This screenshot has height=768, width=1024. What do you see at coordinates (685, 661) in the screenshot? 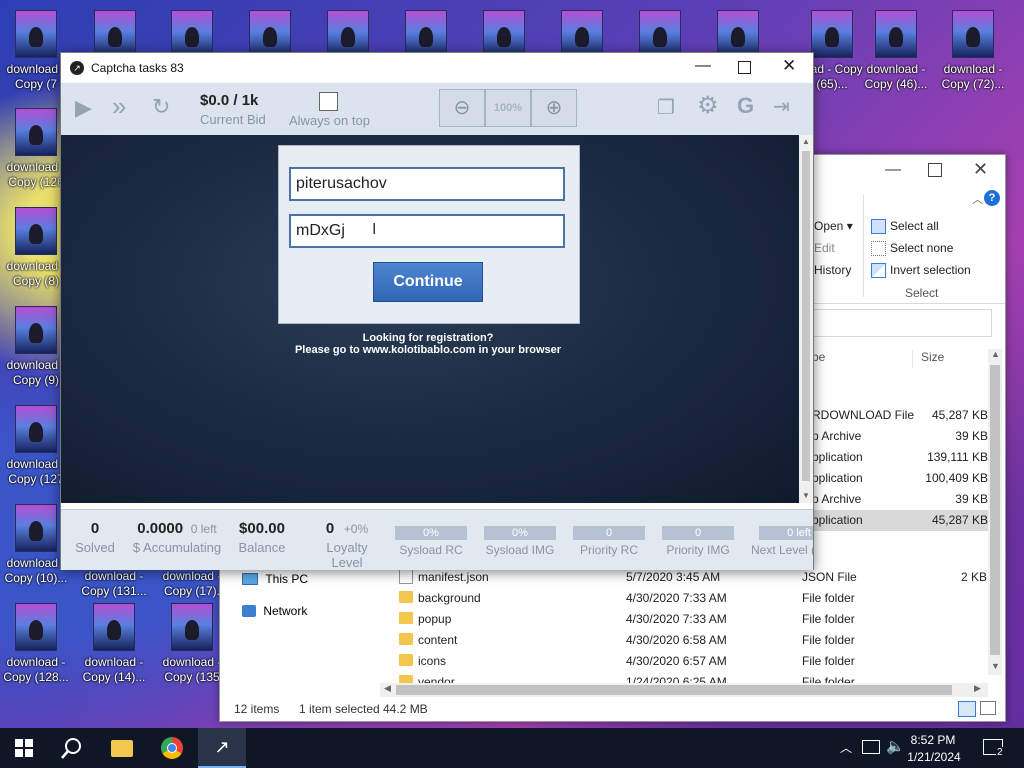
I see `table-row: icons 4/30/2020 6:57 AM File folder` at bounding box center [685, 661].